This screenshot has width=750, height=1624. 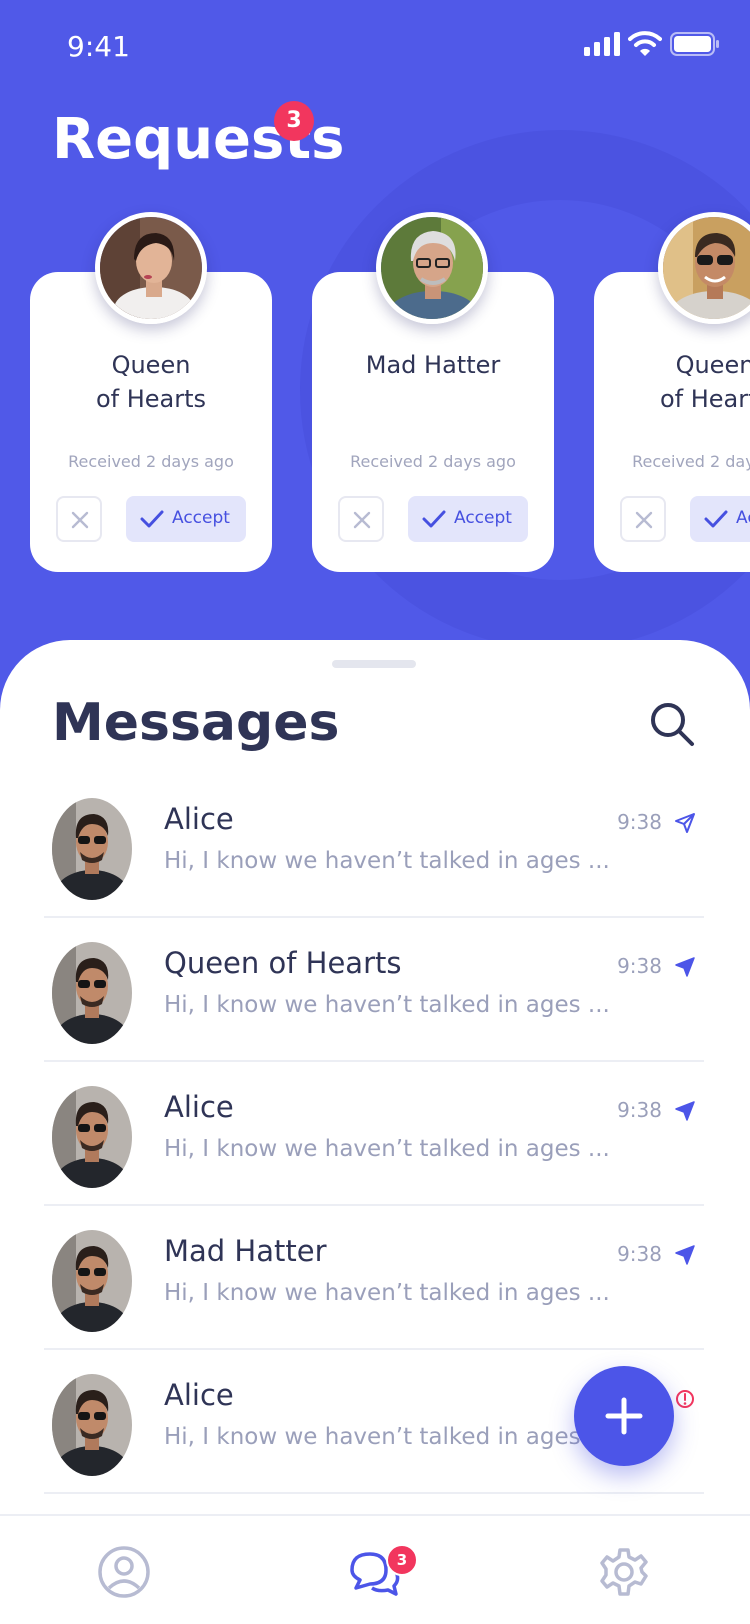 What do you see at coordinates (283, 963) in the screenshot?
I see `contact-name: Queen of Hearts` at bounding box center [283, 963].